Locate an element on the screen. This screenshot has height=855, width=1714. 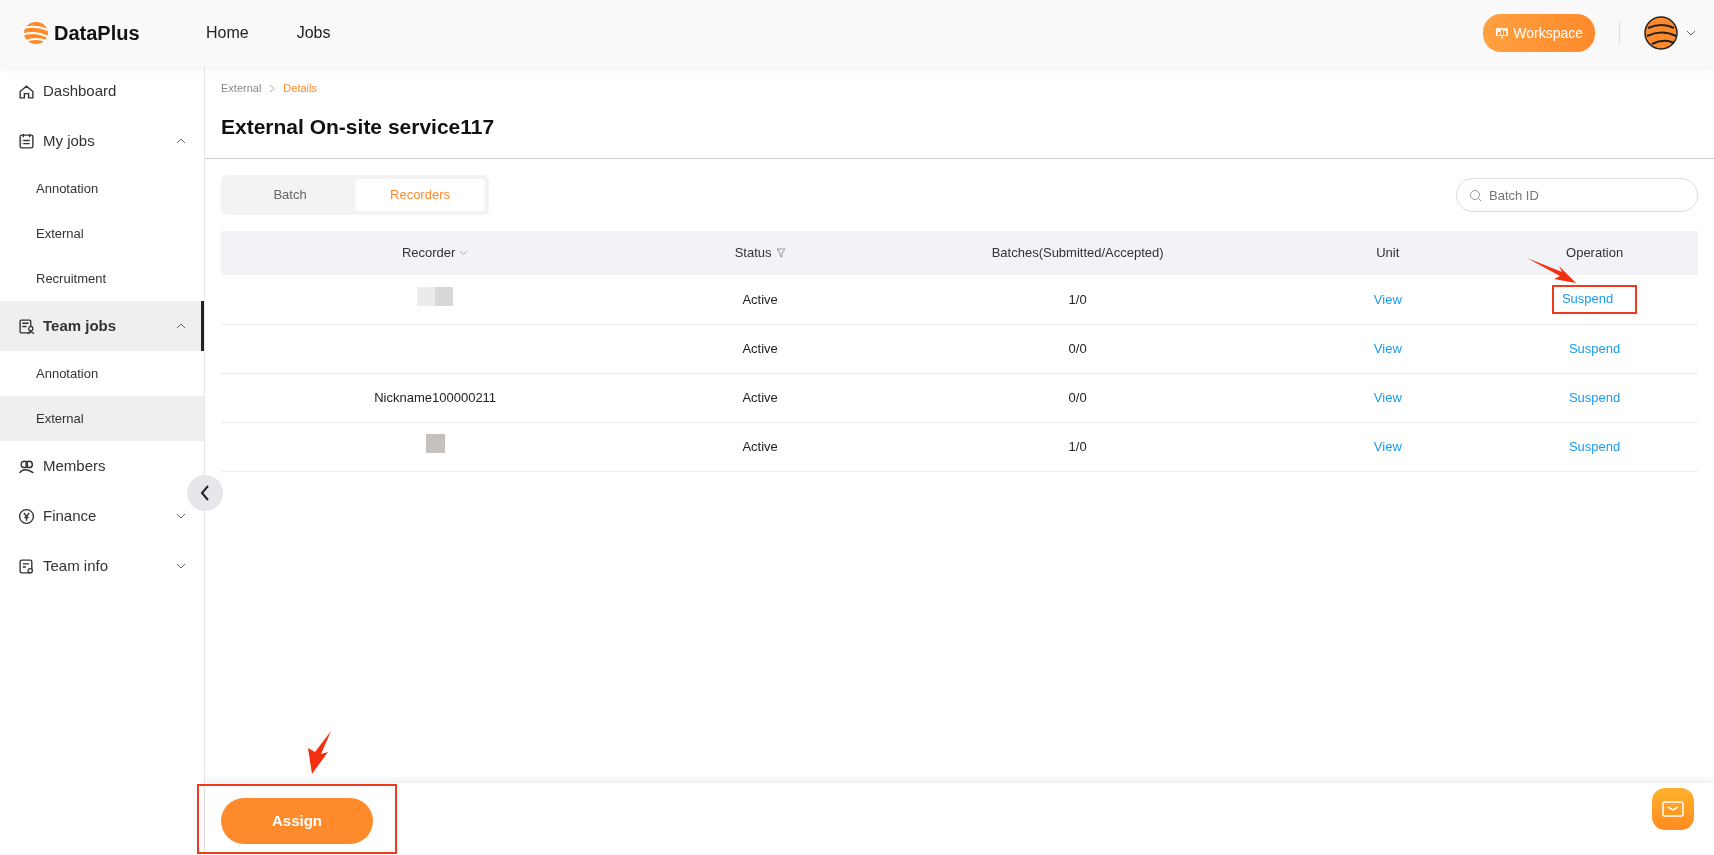
column-header: Operation is located at coordinates (1595, 253).